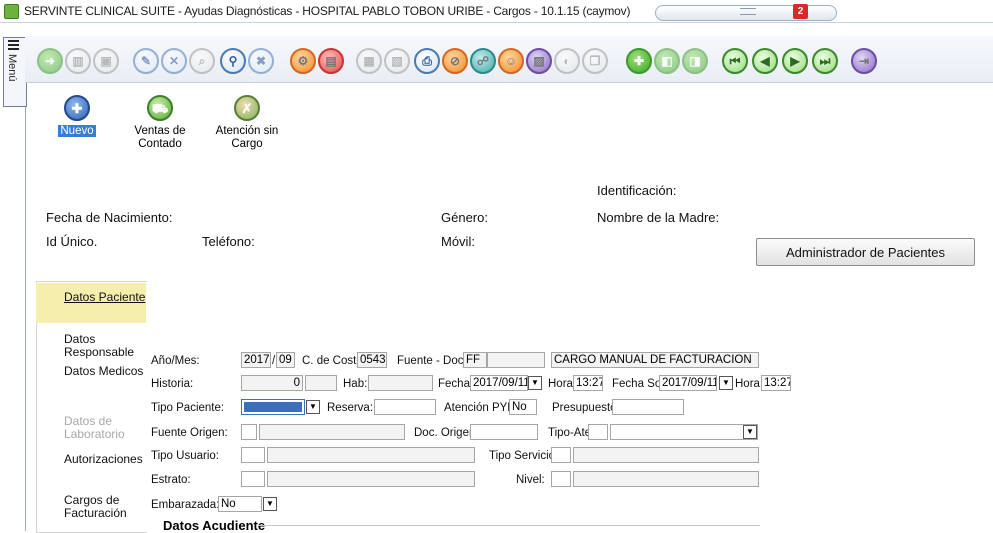  What do you see at coordinates (50, 61) in the screenshot?
I see `new-doc-icon: ➜` at bounding box center [50, 61].